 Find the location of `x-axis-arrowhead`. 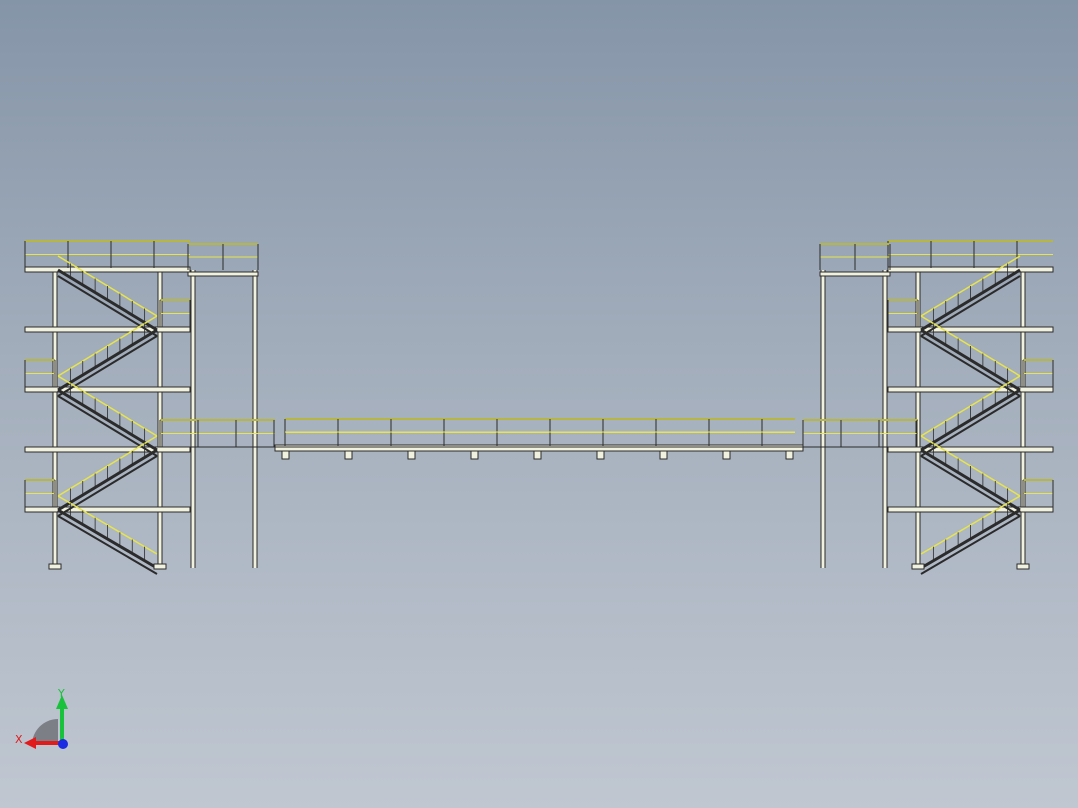

x-axis-arrowhead is located at coordinates (30, 743).